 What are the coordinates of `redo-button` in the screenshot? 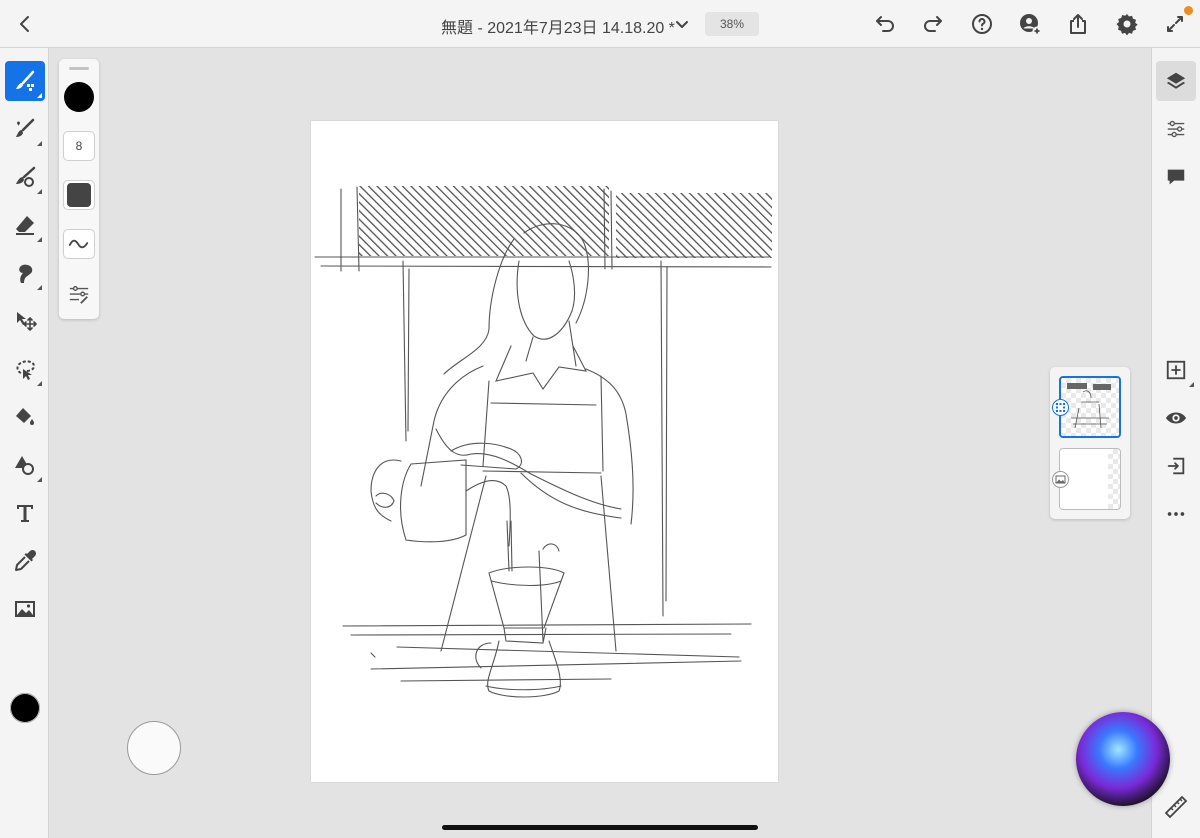 It's located at (933, 24).